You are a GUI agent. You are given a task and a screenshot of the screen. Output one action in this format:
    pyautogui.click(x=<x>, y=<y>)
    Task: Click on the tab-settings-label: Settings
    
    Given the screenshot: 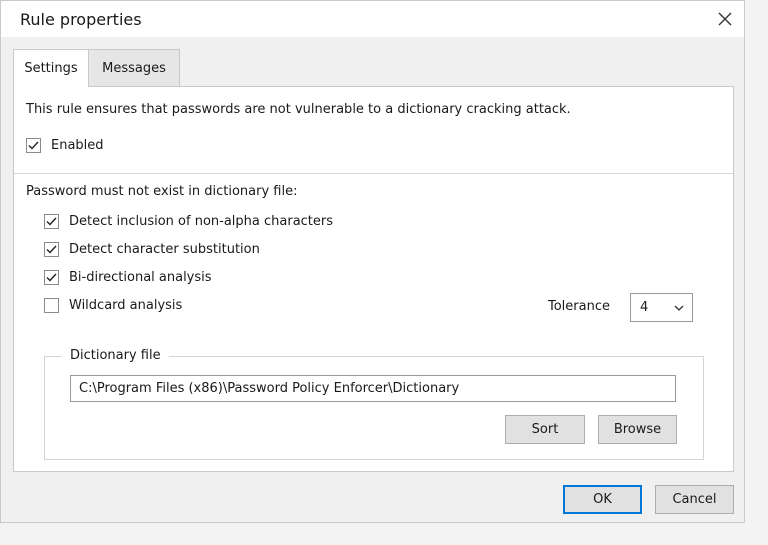 What is the action you would take?
    pyautogui.click(x=51, y=68)
    